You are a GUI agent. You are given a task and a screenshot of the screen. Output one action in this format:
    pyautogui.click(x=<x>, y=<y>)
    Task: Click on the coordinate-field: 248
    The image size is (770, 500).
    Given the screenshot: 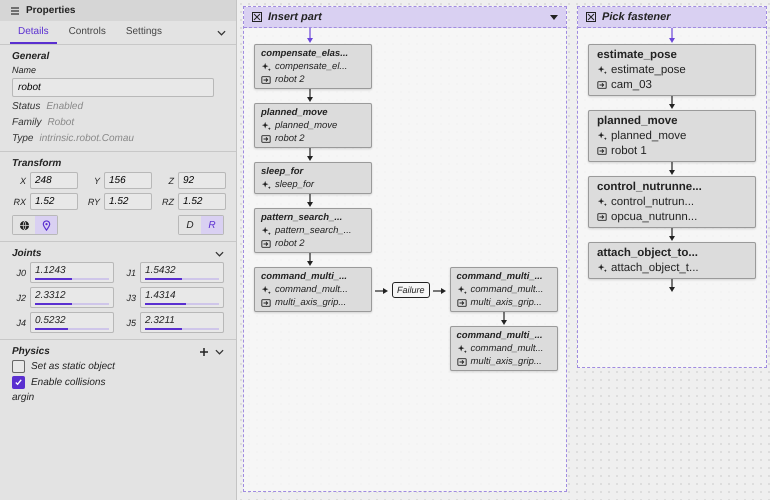 What is the action you would take?
    pyautogui.click(x=54, y=180)
    